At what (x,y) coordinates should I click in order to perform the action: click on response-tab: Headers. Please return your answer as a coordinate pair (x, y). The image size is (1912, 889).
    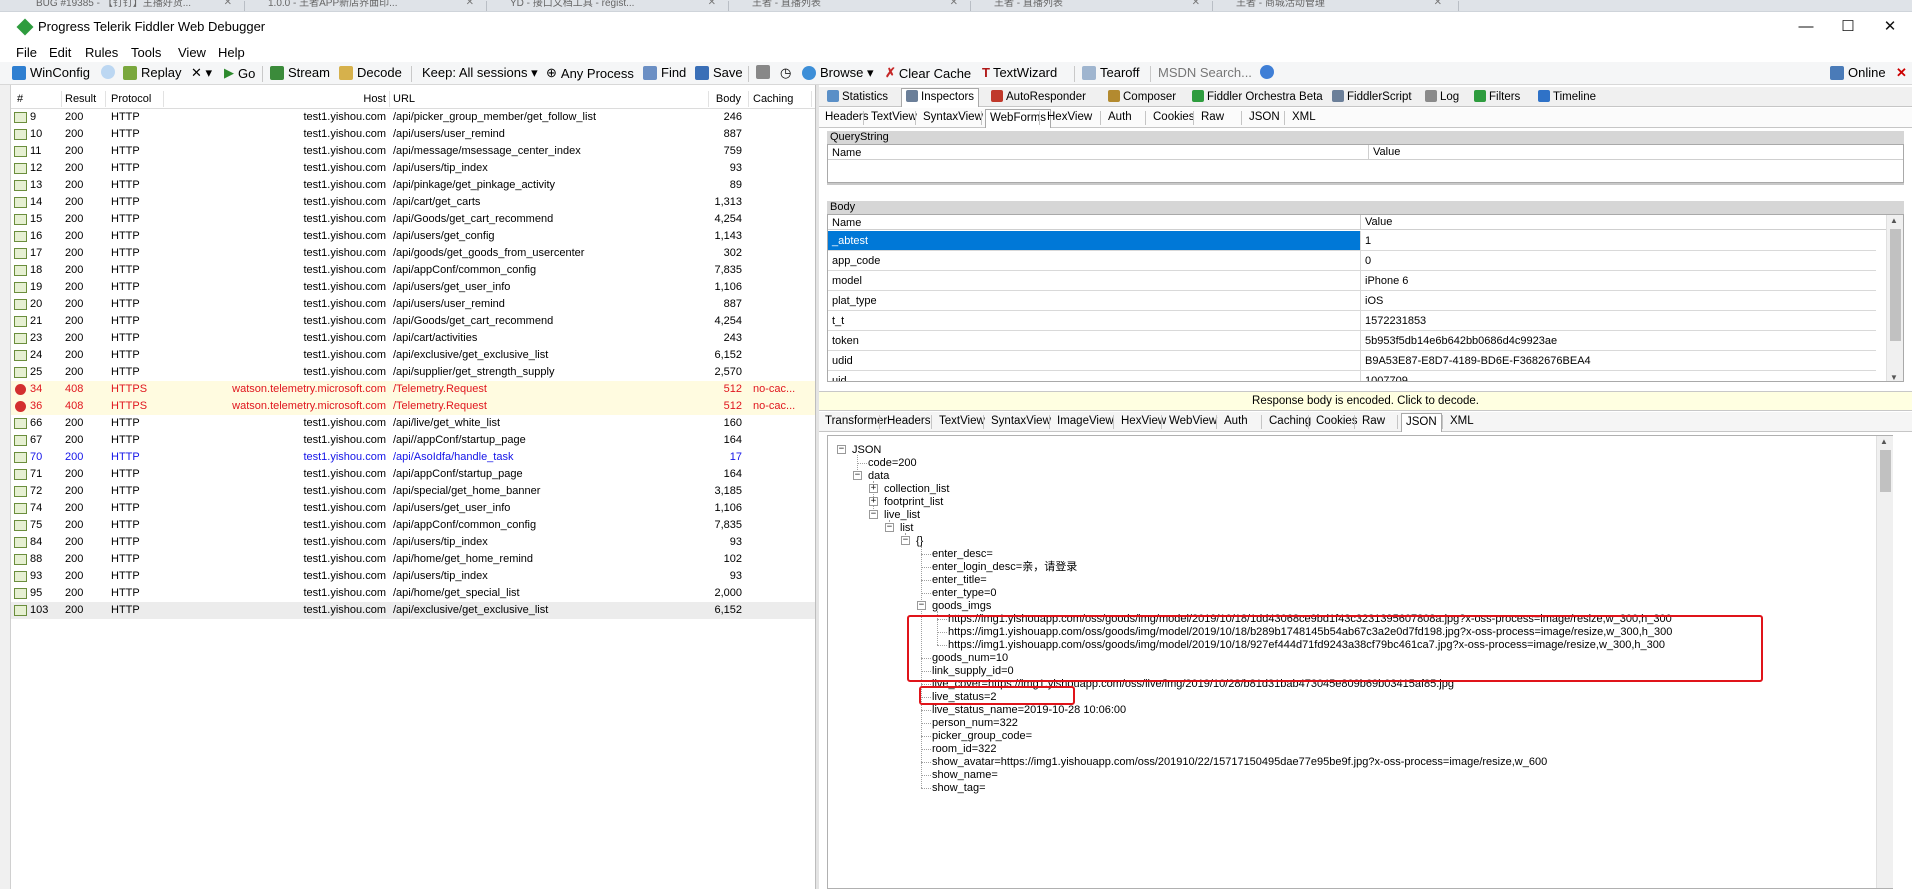
    Looking at the image, I should click on (908, 421).